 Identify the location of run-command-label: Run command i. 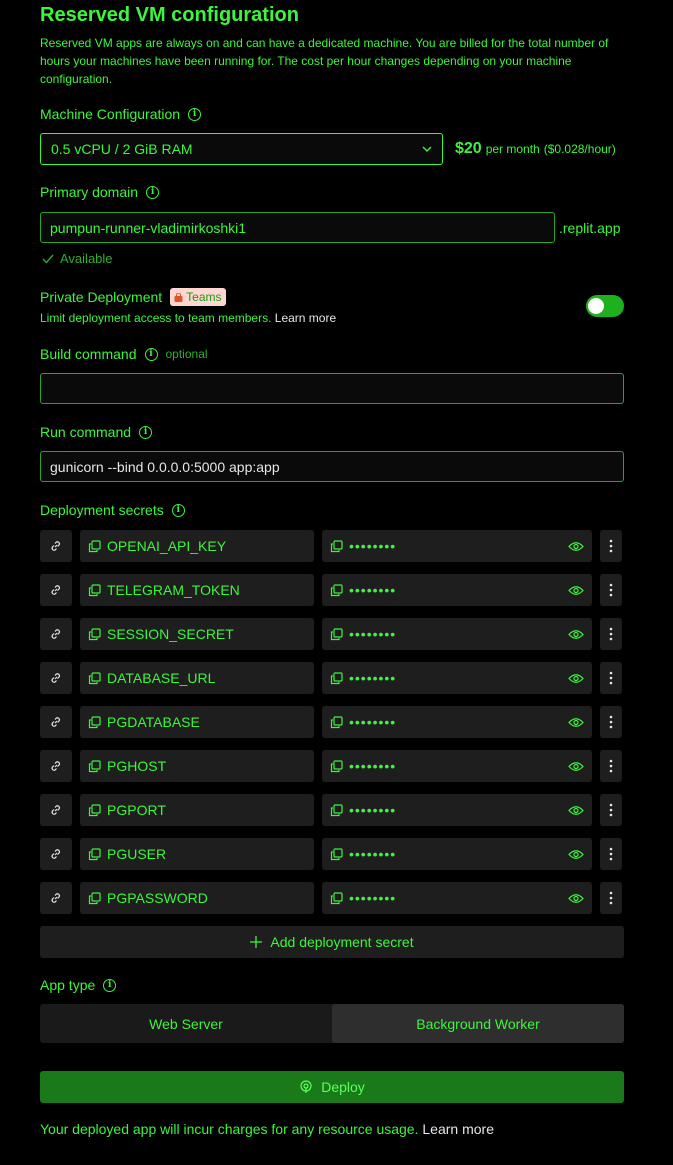
(96, 432).